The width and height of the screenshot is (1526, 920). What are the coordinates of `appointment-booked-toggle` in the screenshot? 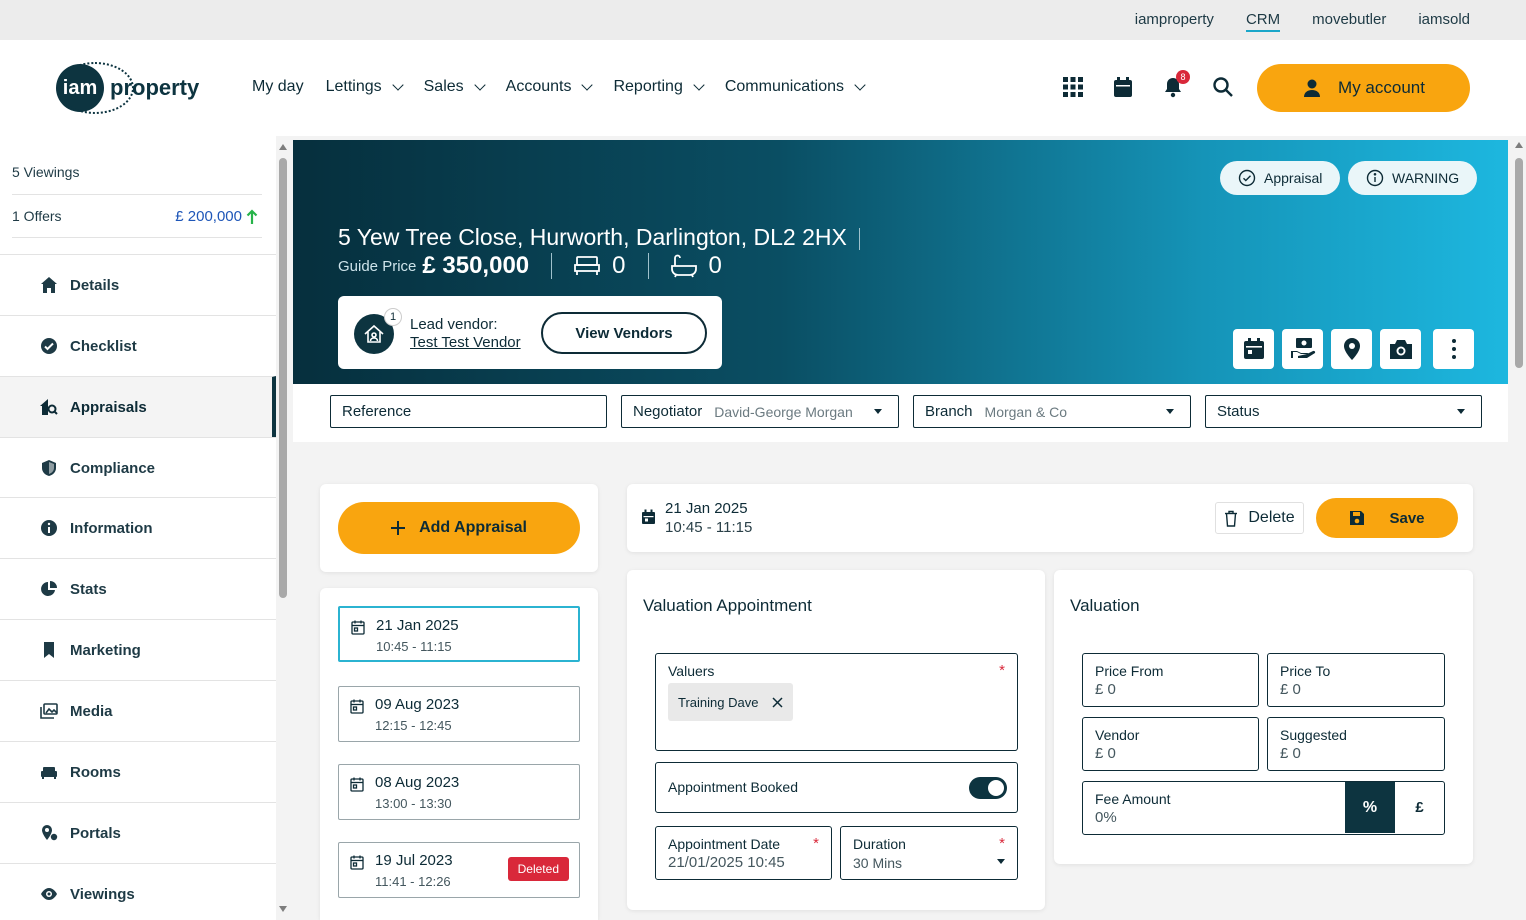 It's located at (988, 788).